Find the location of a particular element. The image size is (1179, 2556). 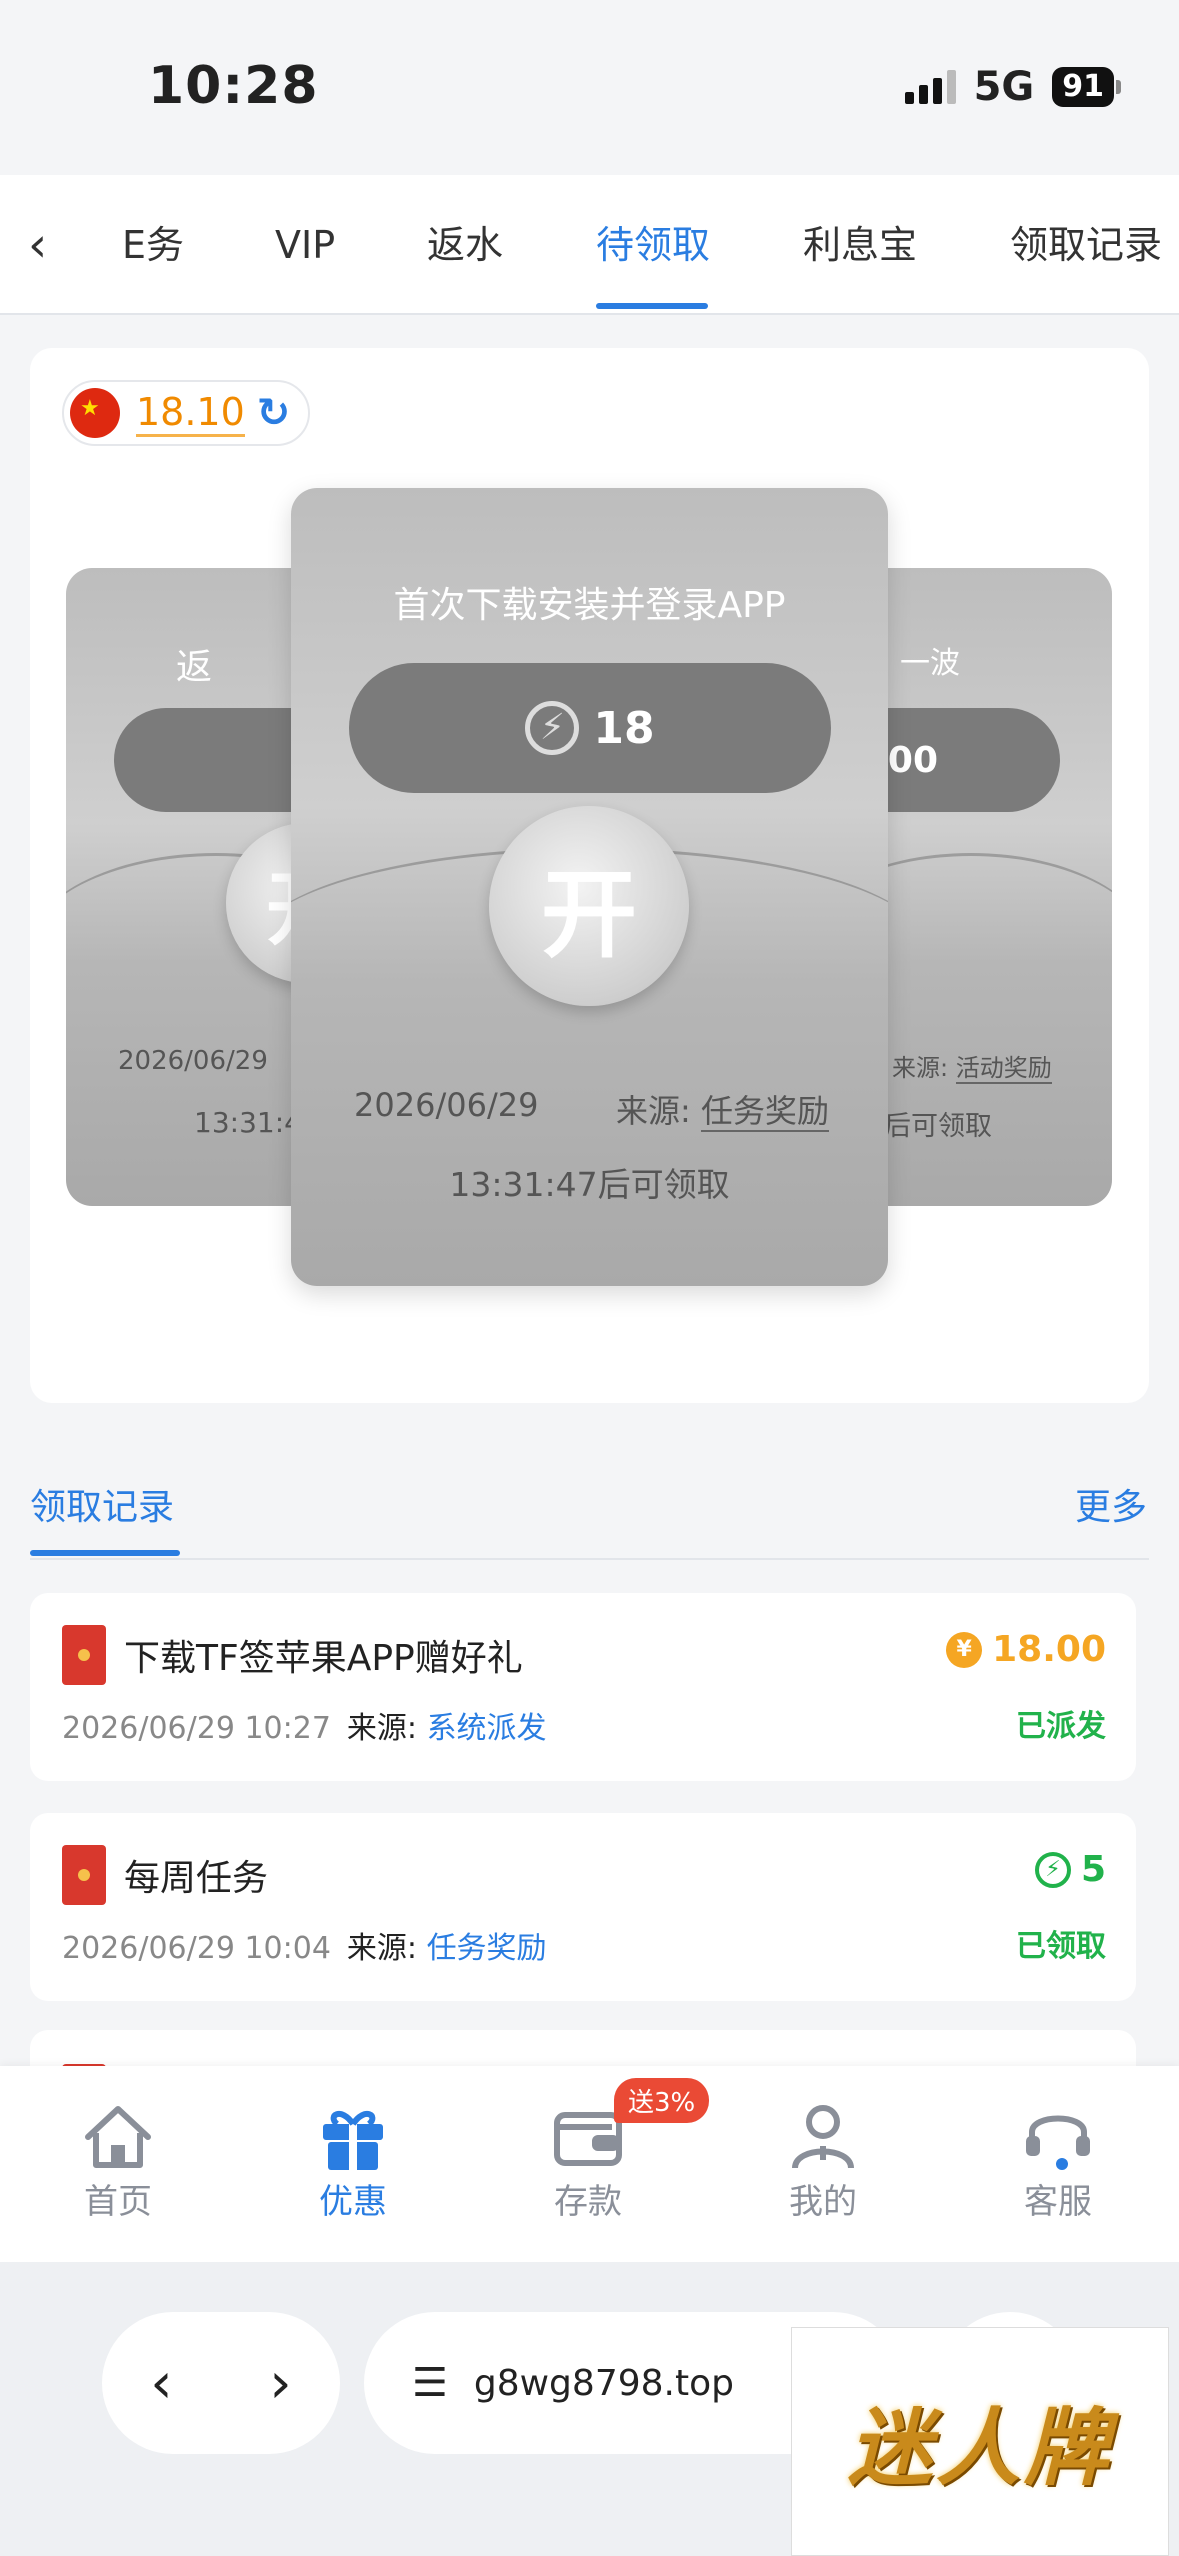

back-arrow-icon: ‹ is located at coordinates (161, 2383).